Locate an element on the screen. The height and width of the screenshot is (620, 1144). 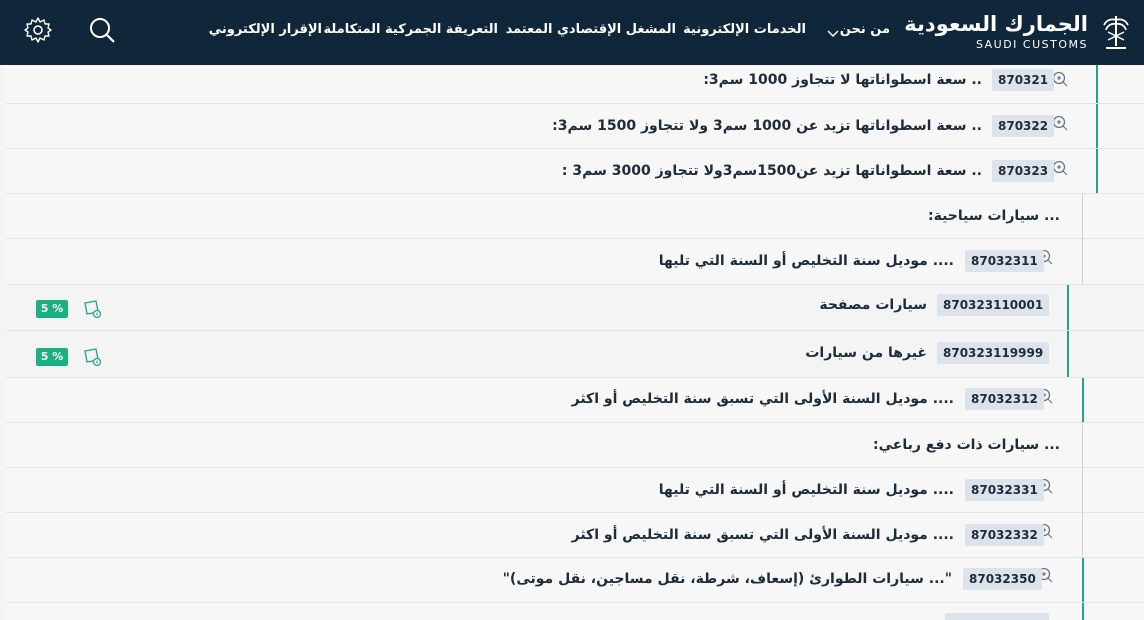
gear-icon is located at coordinates (38, 30).